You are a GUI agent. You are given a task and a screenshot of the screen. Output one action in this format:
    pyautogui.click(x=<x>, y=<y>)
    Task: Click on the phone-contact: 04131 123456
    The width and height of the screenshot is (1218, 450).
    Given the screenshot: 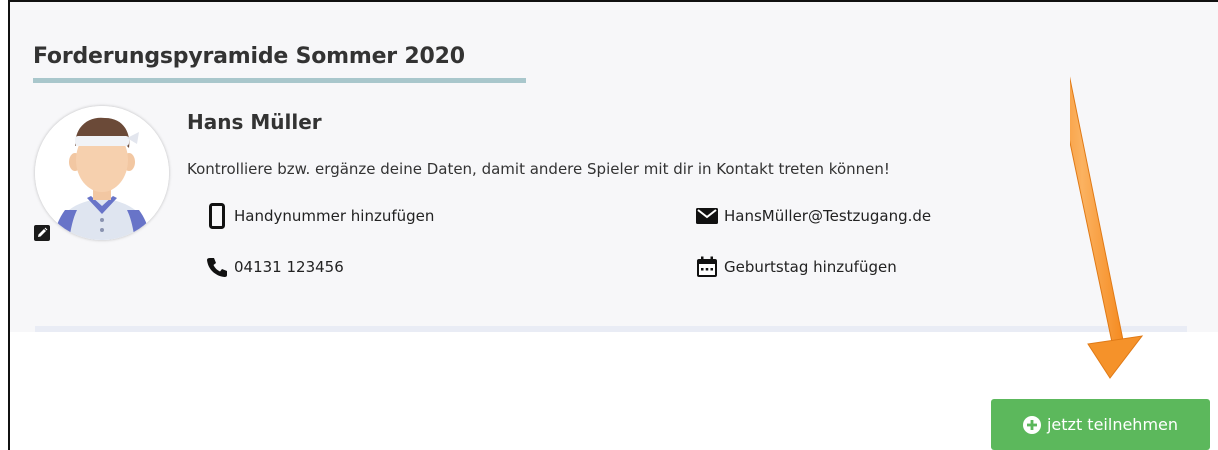 What is the action you would take?
    pyautogui.click(x=274, y=267)
    